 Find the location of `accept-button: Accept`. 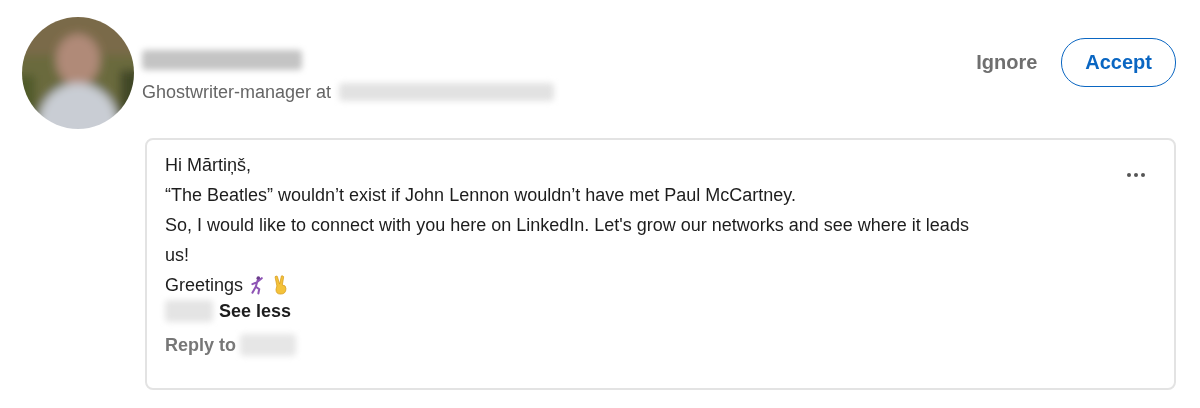

accept-button: Accept is located at coordinates (1118, 62).